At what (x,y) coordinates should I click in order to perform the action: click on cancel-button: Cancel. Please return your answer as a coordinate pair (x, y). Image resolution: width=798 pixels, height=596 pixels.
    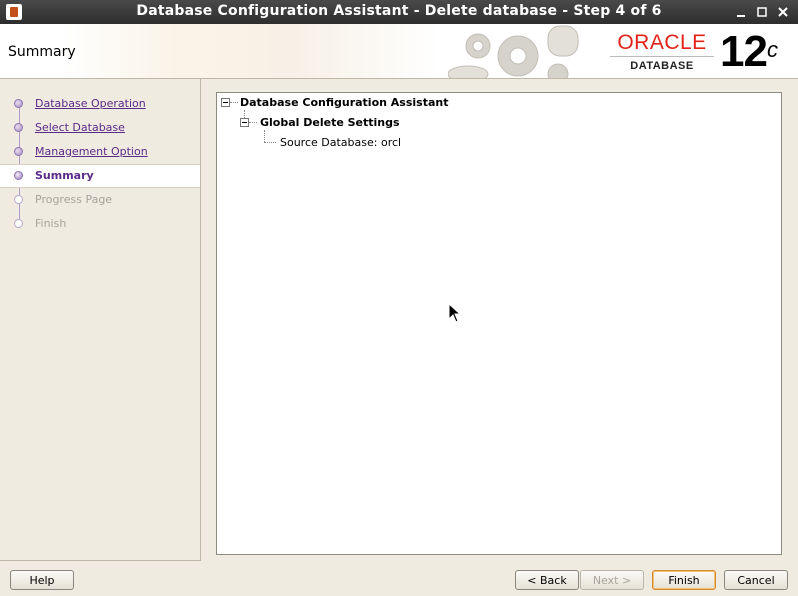
    Looking at the image, I should click on (756, 580).